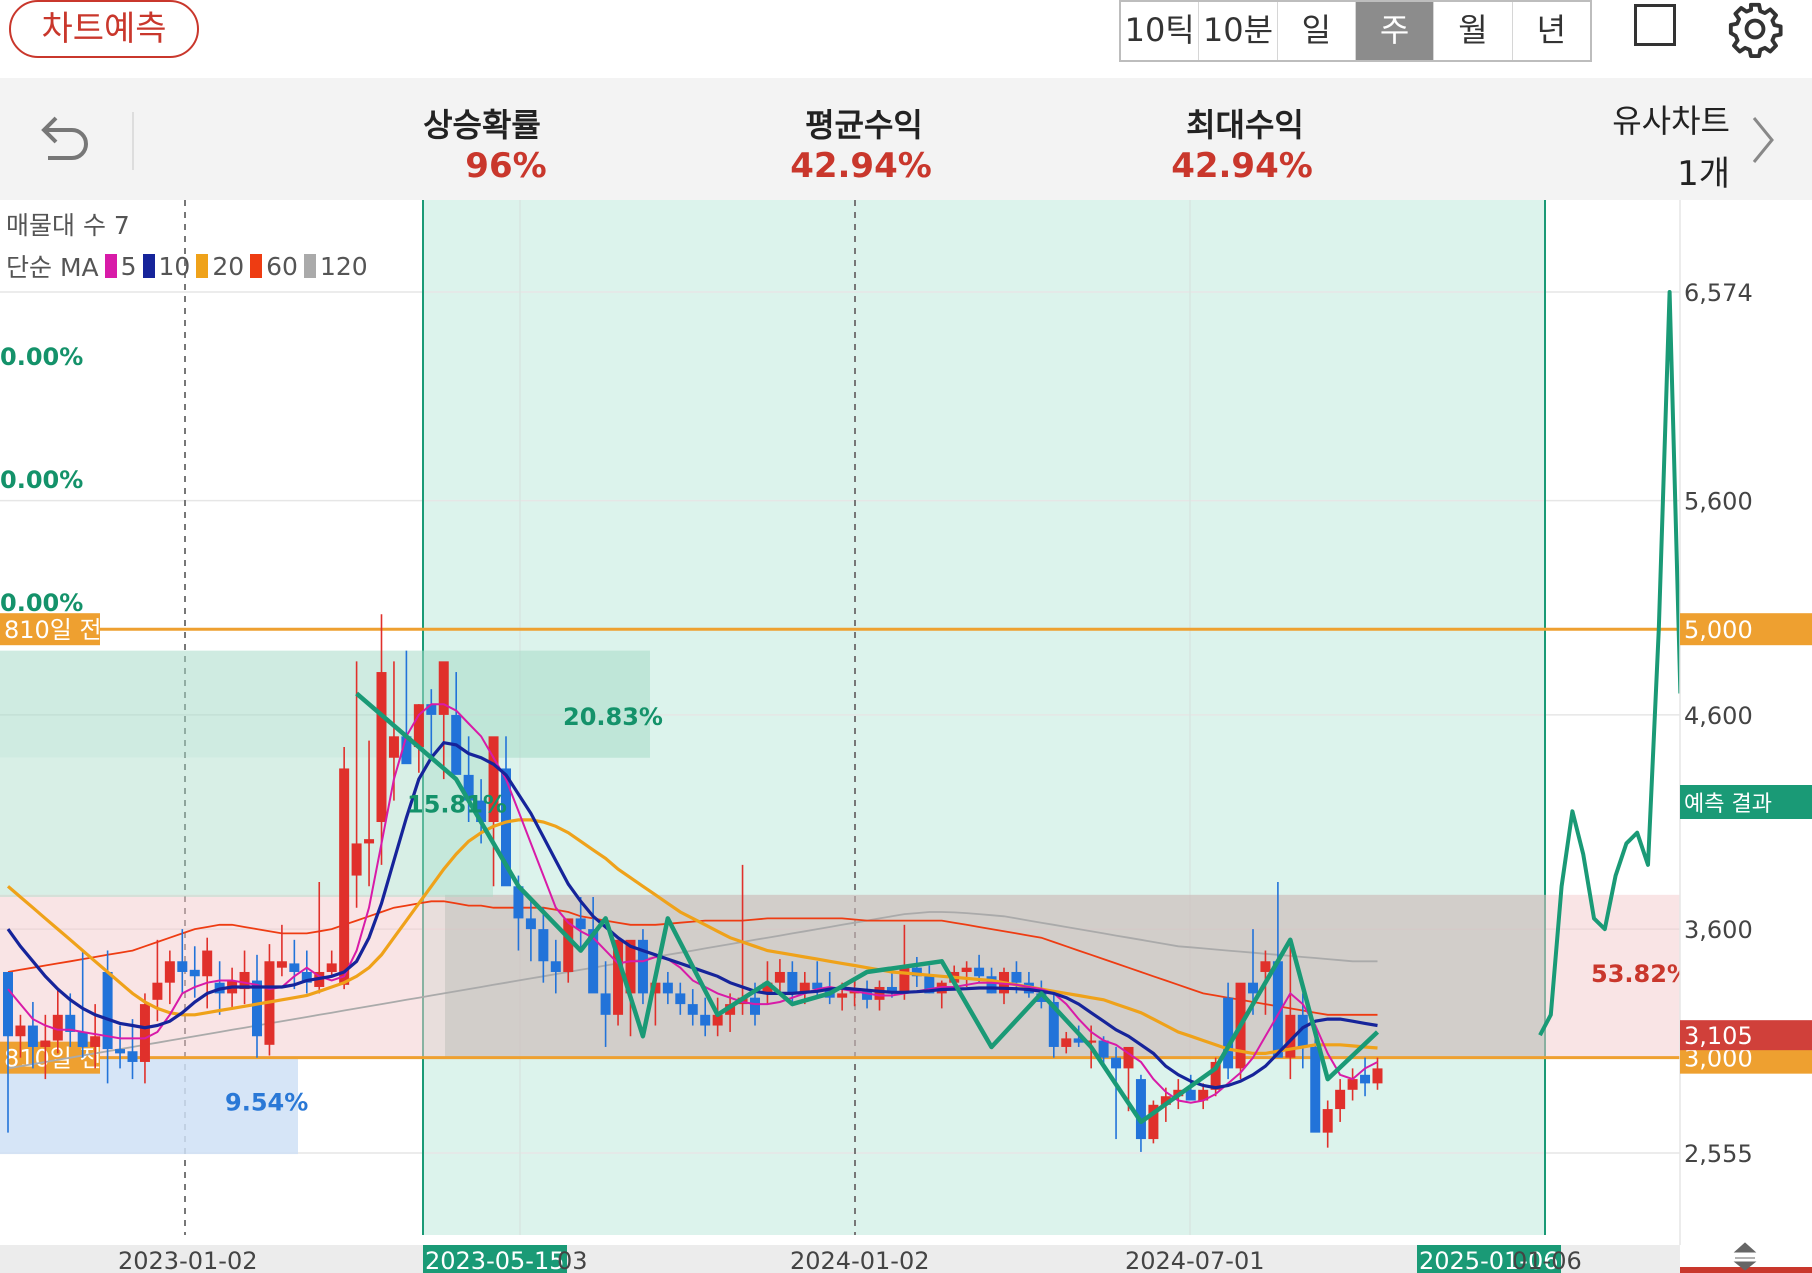 This screenshot has height=1273, width=1812. I want to click on box-percent-label: 53.82%, so click(1641, 974).